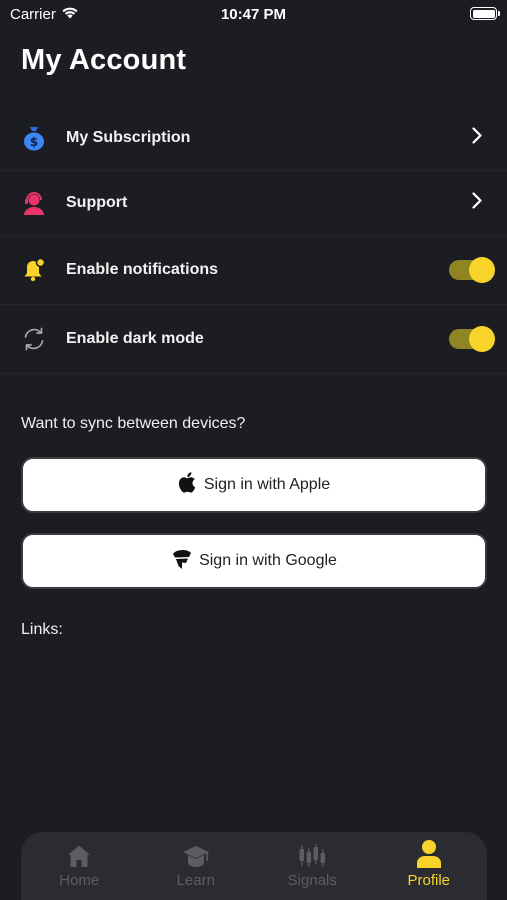 The height and width of the screenshot is (900, 507). I want to click on menu-label-notifications: Enable notifications, so click(142, 269).